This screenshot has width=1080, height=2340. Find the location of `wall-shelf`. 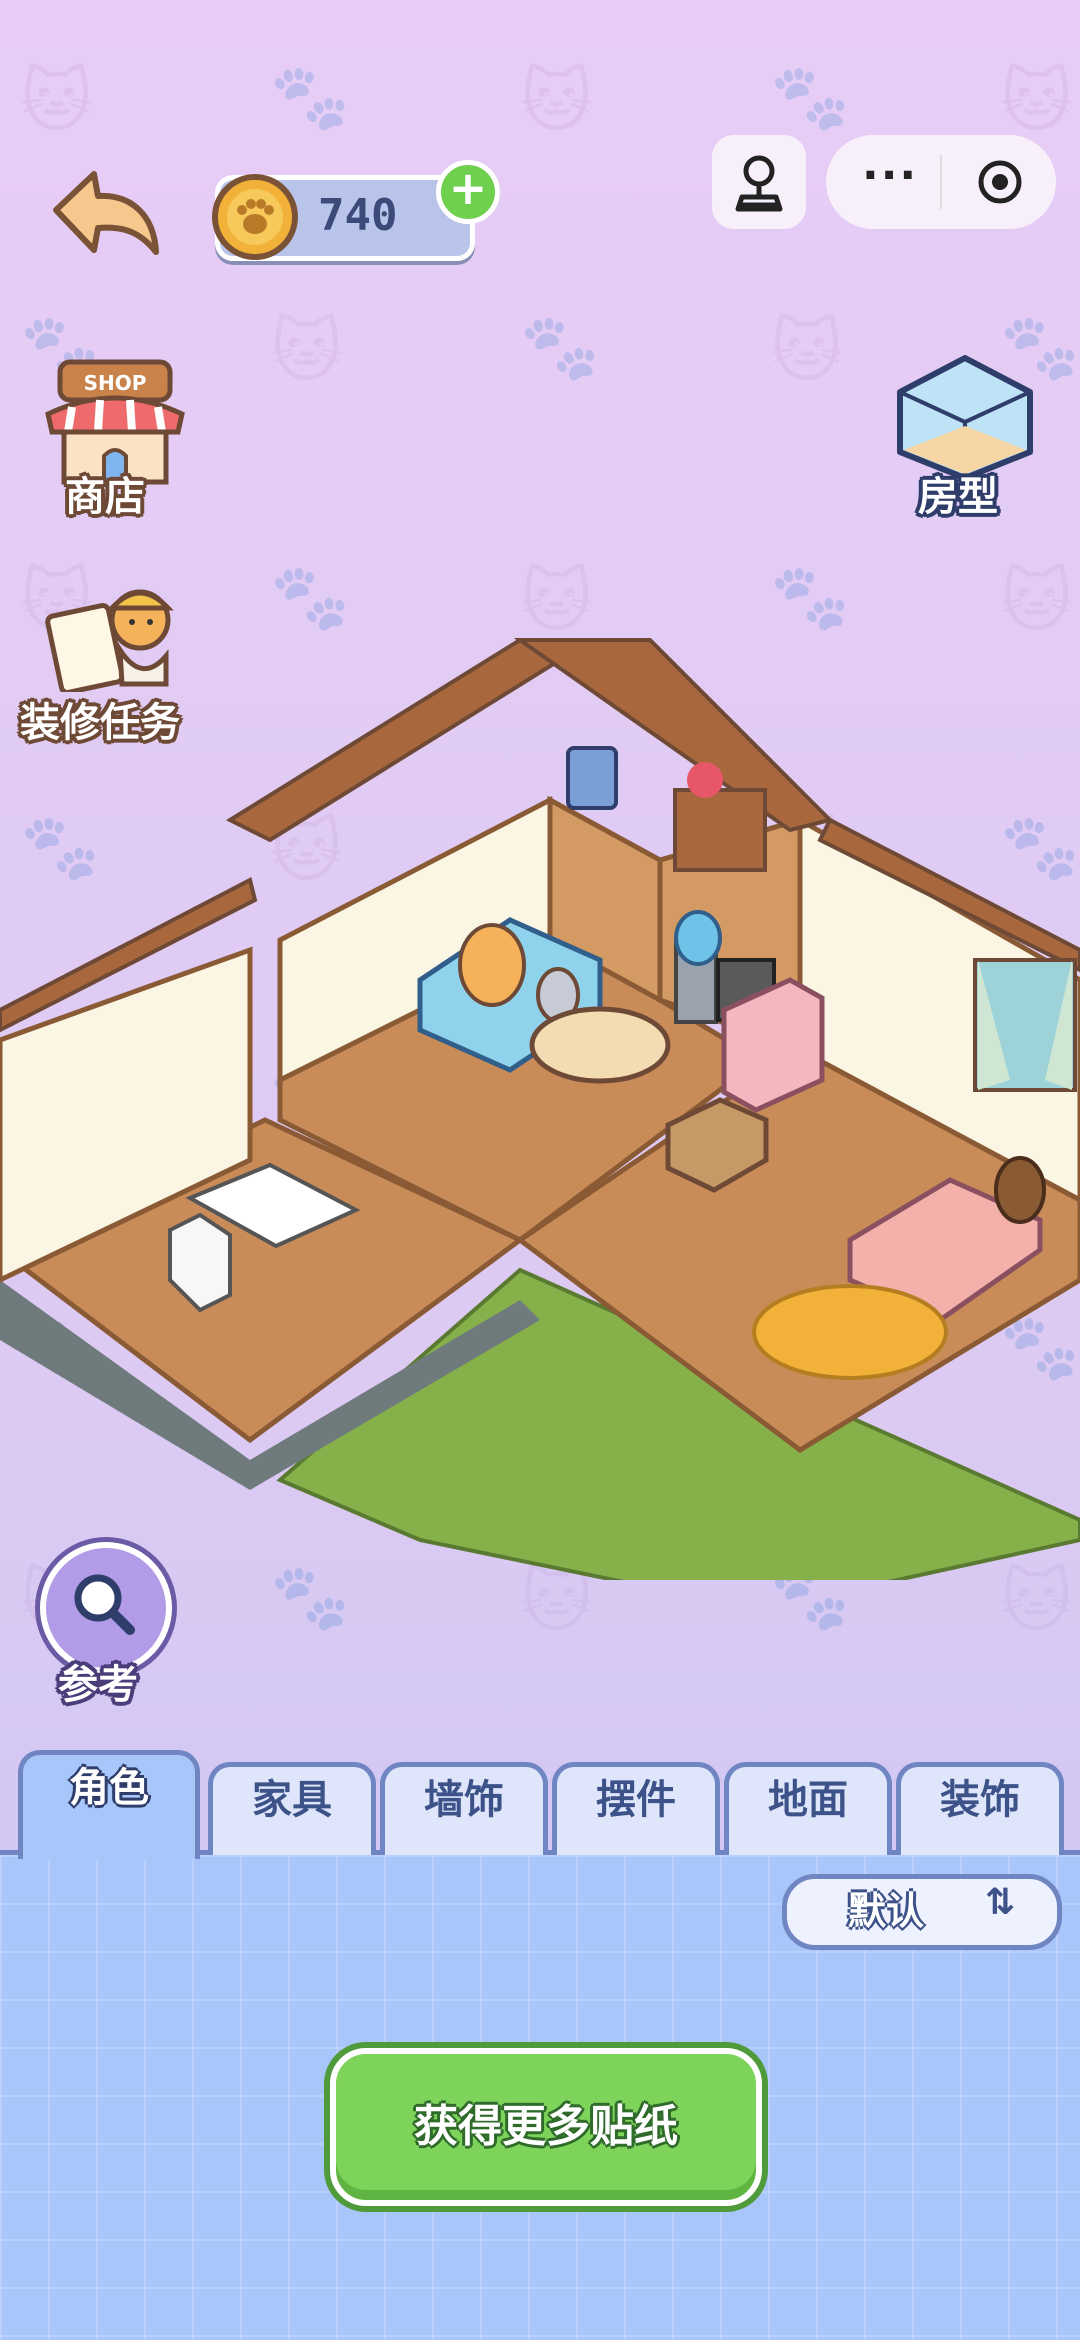

wall-shelf is located at coordinates (720, 830).